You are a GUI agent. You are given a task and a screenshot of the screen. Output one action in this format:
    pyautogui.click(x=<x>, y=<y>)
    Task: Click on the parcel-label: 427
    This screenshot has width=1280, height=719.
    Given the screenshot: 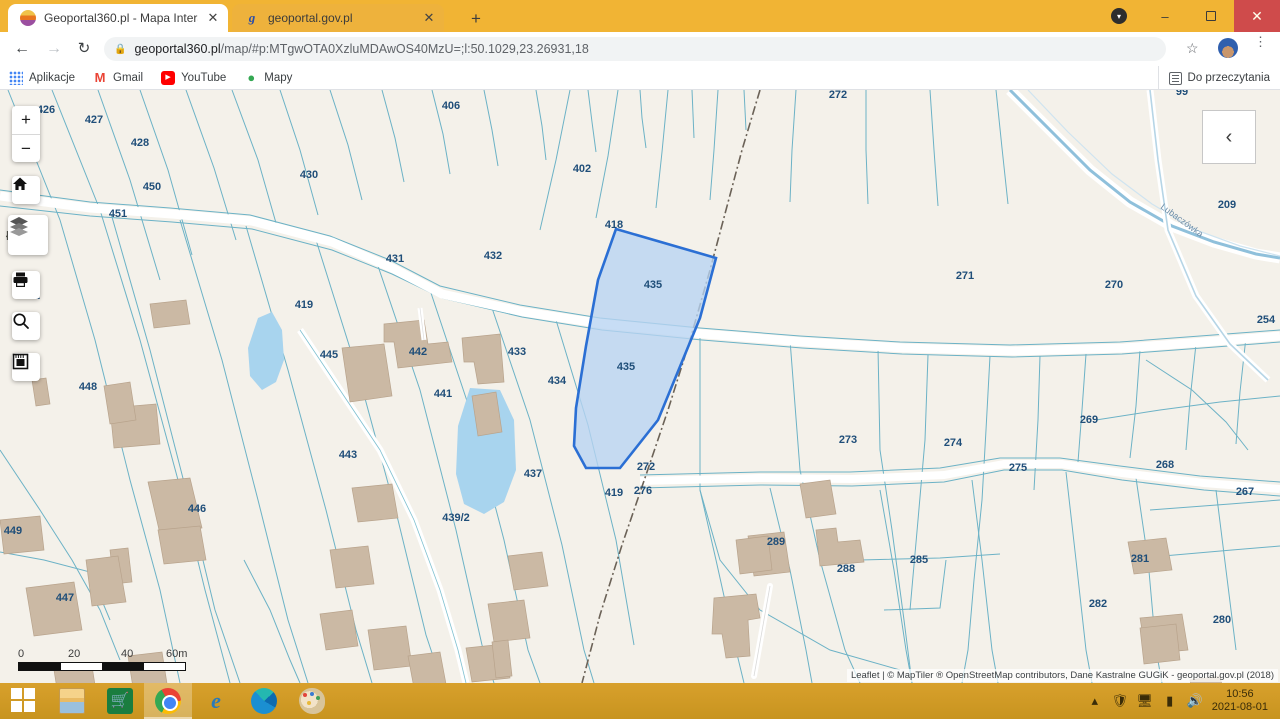 What is the action you would take?
    pyautogui.click(x=94, y=120)
    